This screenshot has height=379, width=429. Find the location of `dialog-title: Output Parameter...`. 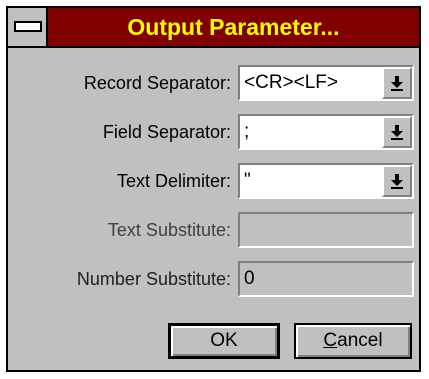

dialog-title: Output Parameter... is located at coordinates (233, 27).